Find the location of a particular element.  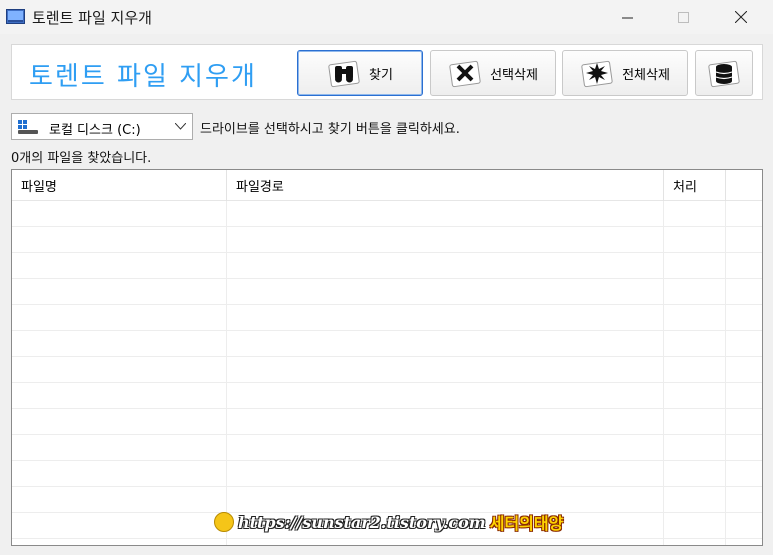

minimize-button is located at coordinates (627, 17).